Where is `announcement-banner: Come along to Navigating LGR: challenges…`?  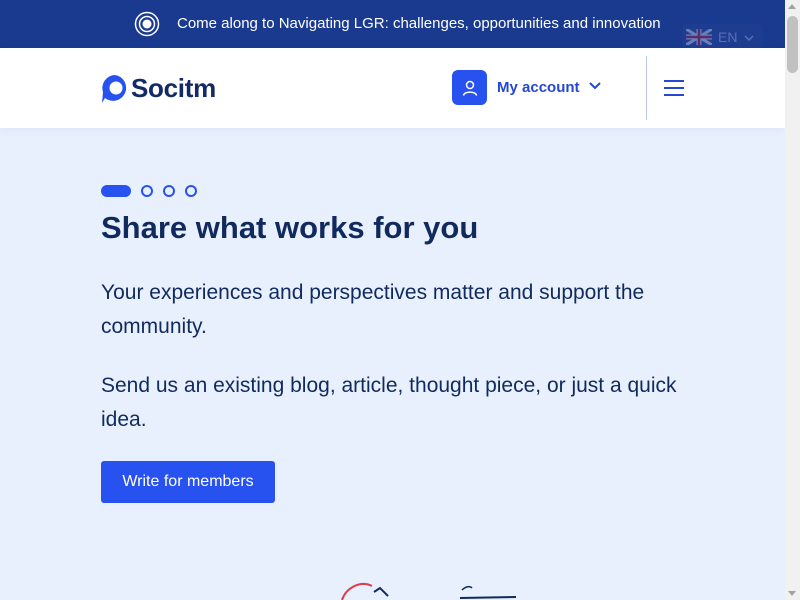 announcement-banner: Come along to Navigating LGR: challenges… is located at coordinates (392, 24).